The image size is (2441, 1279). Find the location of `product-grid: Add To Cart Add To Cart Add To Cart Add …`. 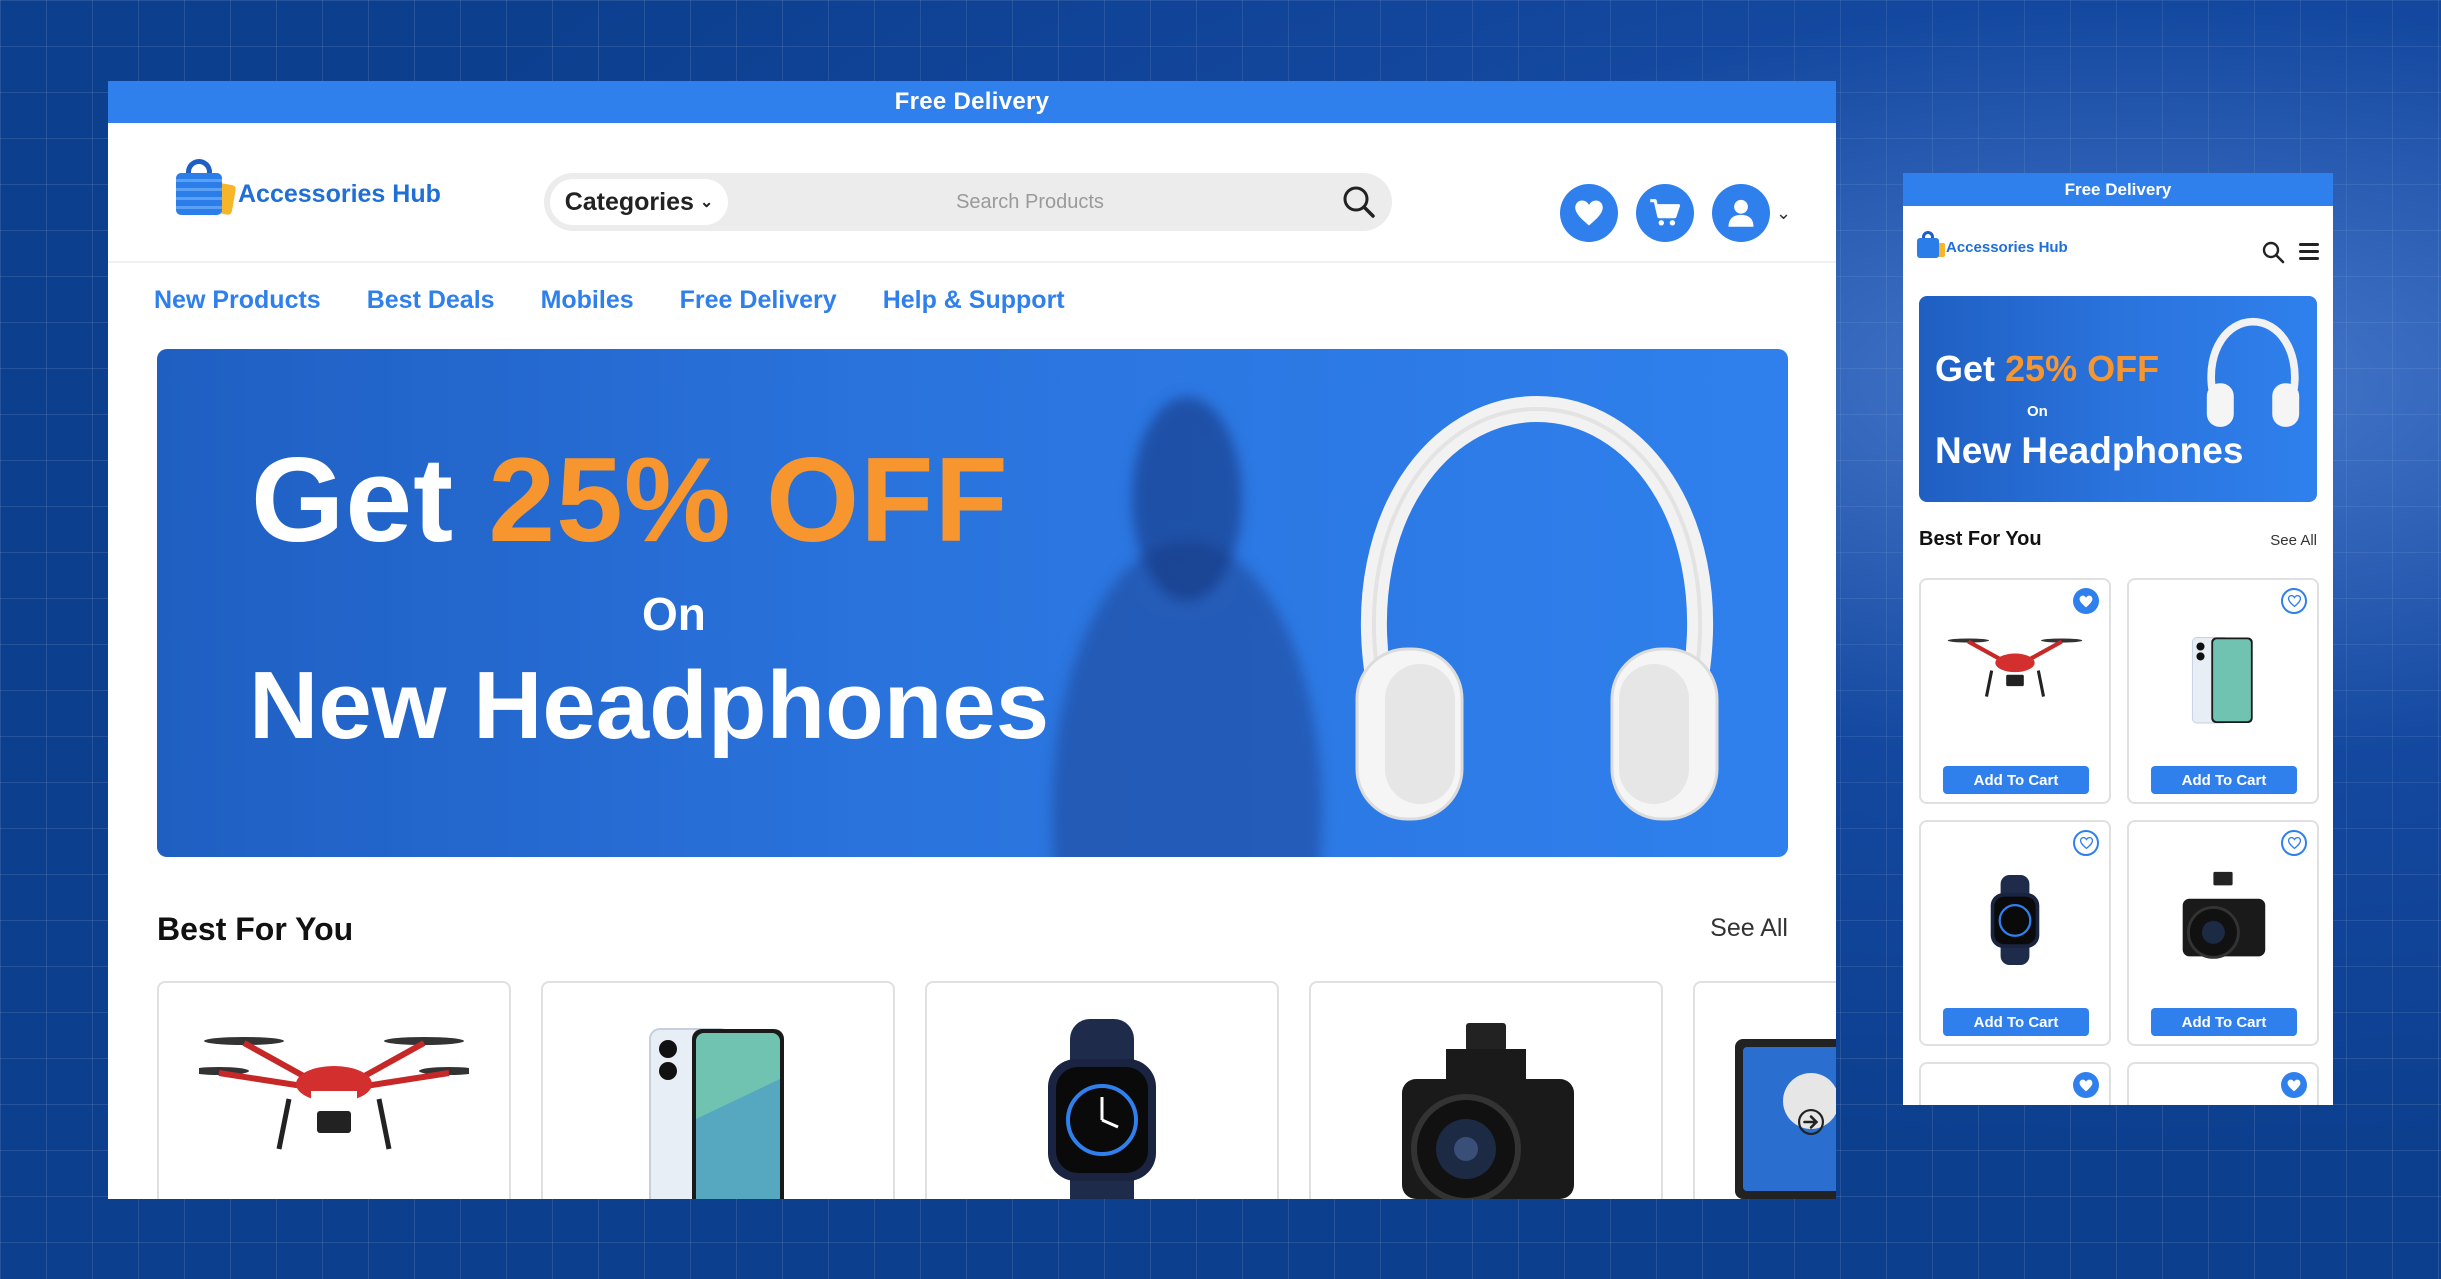

product-grid: Add To Cart Add To Cart Add To Cart Add … is located at coordinates (2119, 841).